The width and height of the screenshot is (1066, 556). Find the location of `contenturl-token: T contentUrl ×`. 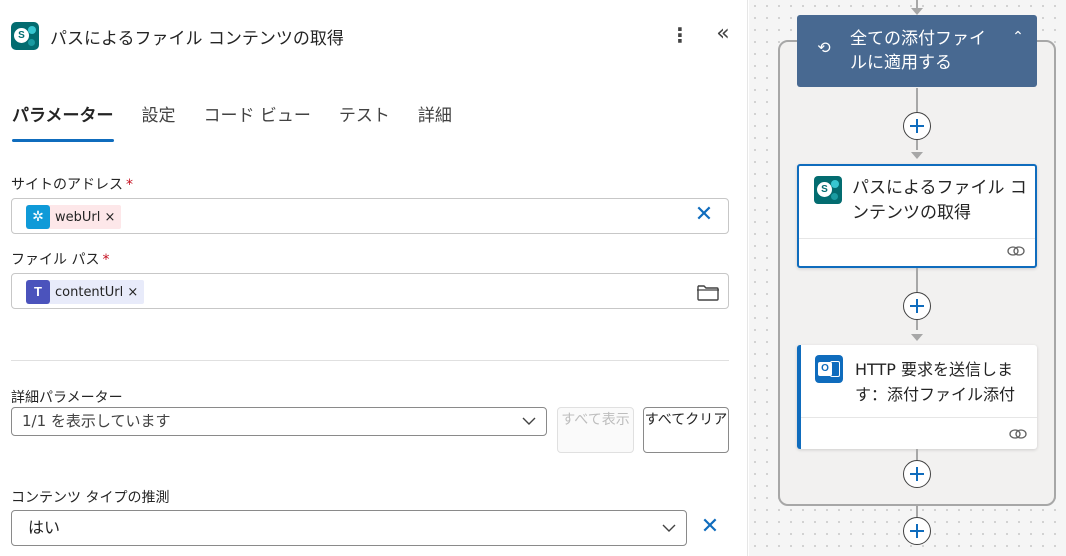

contenturl-token: T contentUrl × is located at coordinates (85, 292).